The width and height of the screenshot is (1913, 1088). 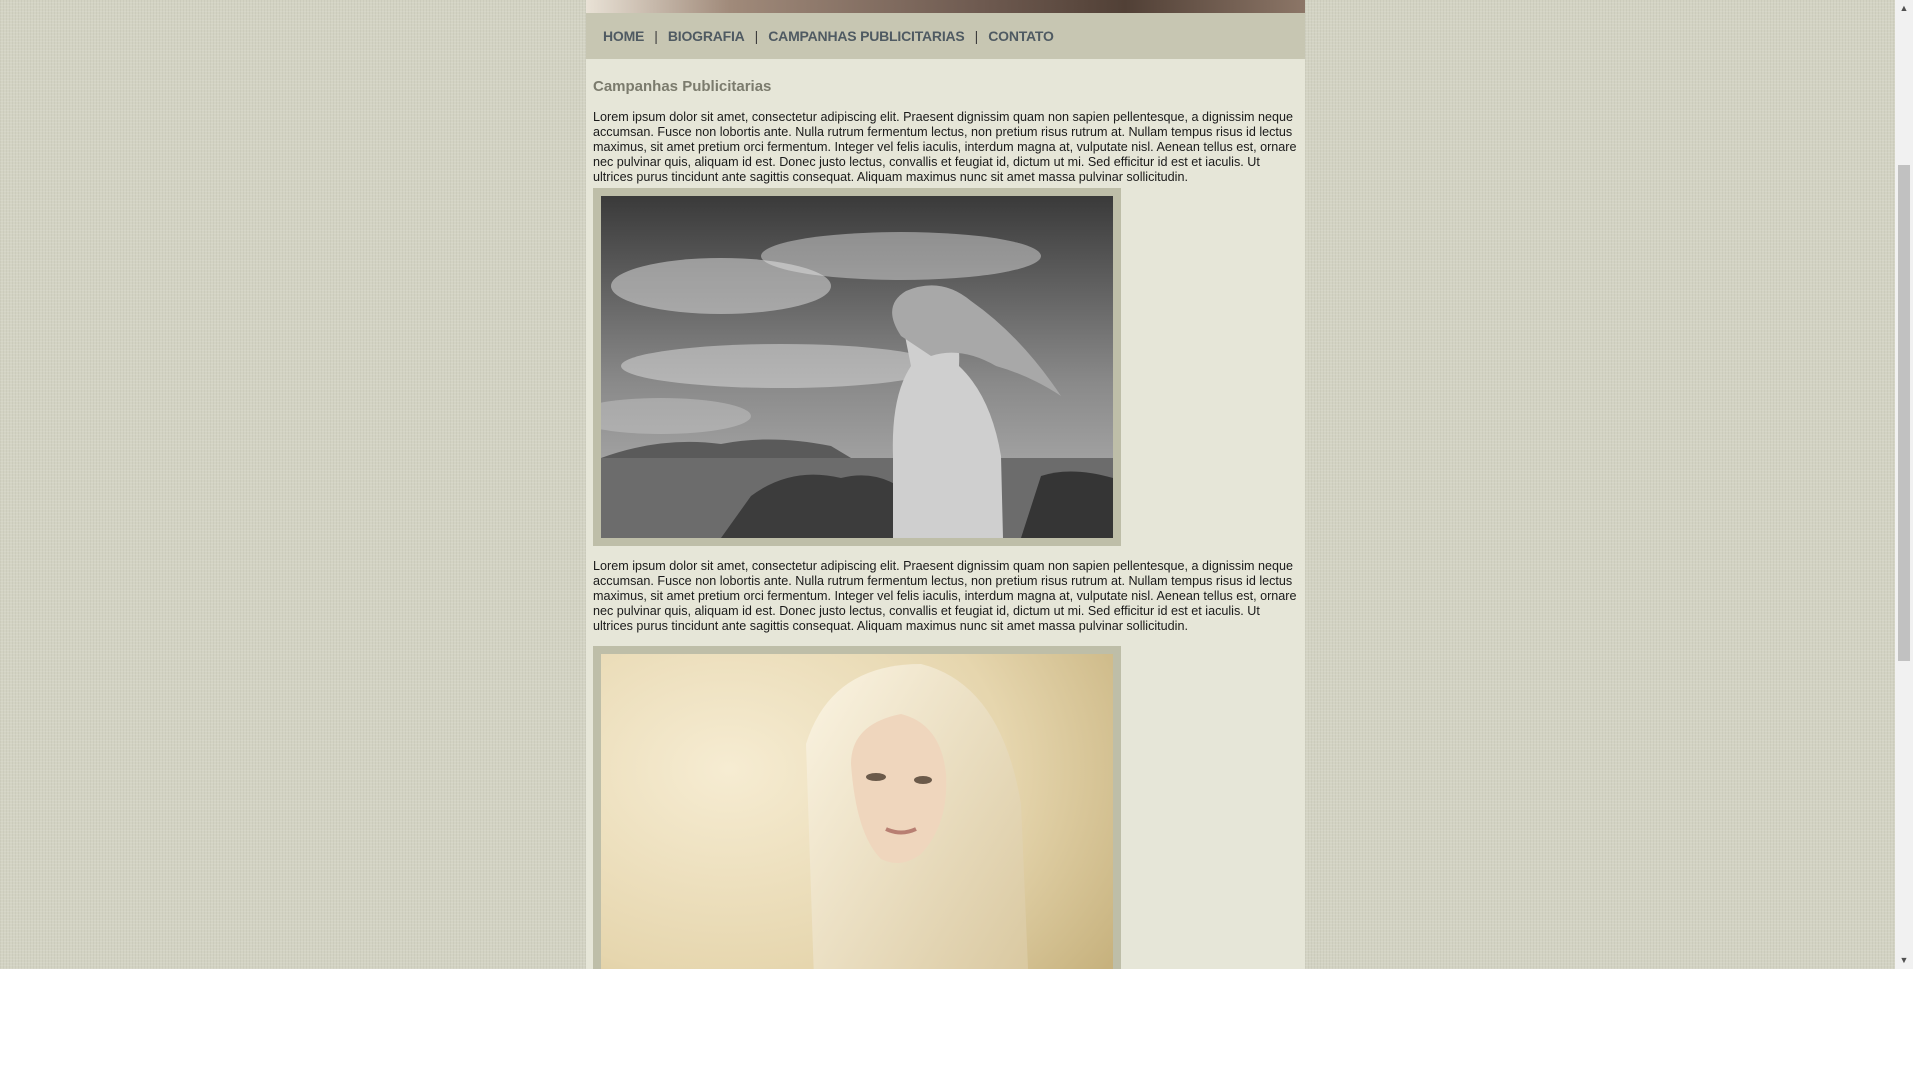 I want to click on triangle-down-icon: ▼, so click(x=1904, y=960).